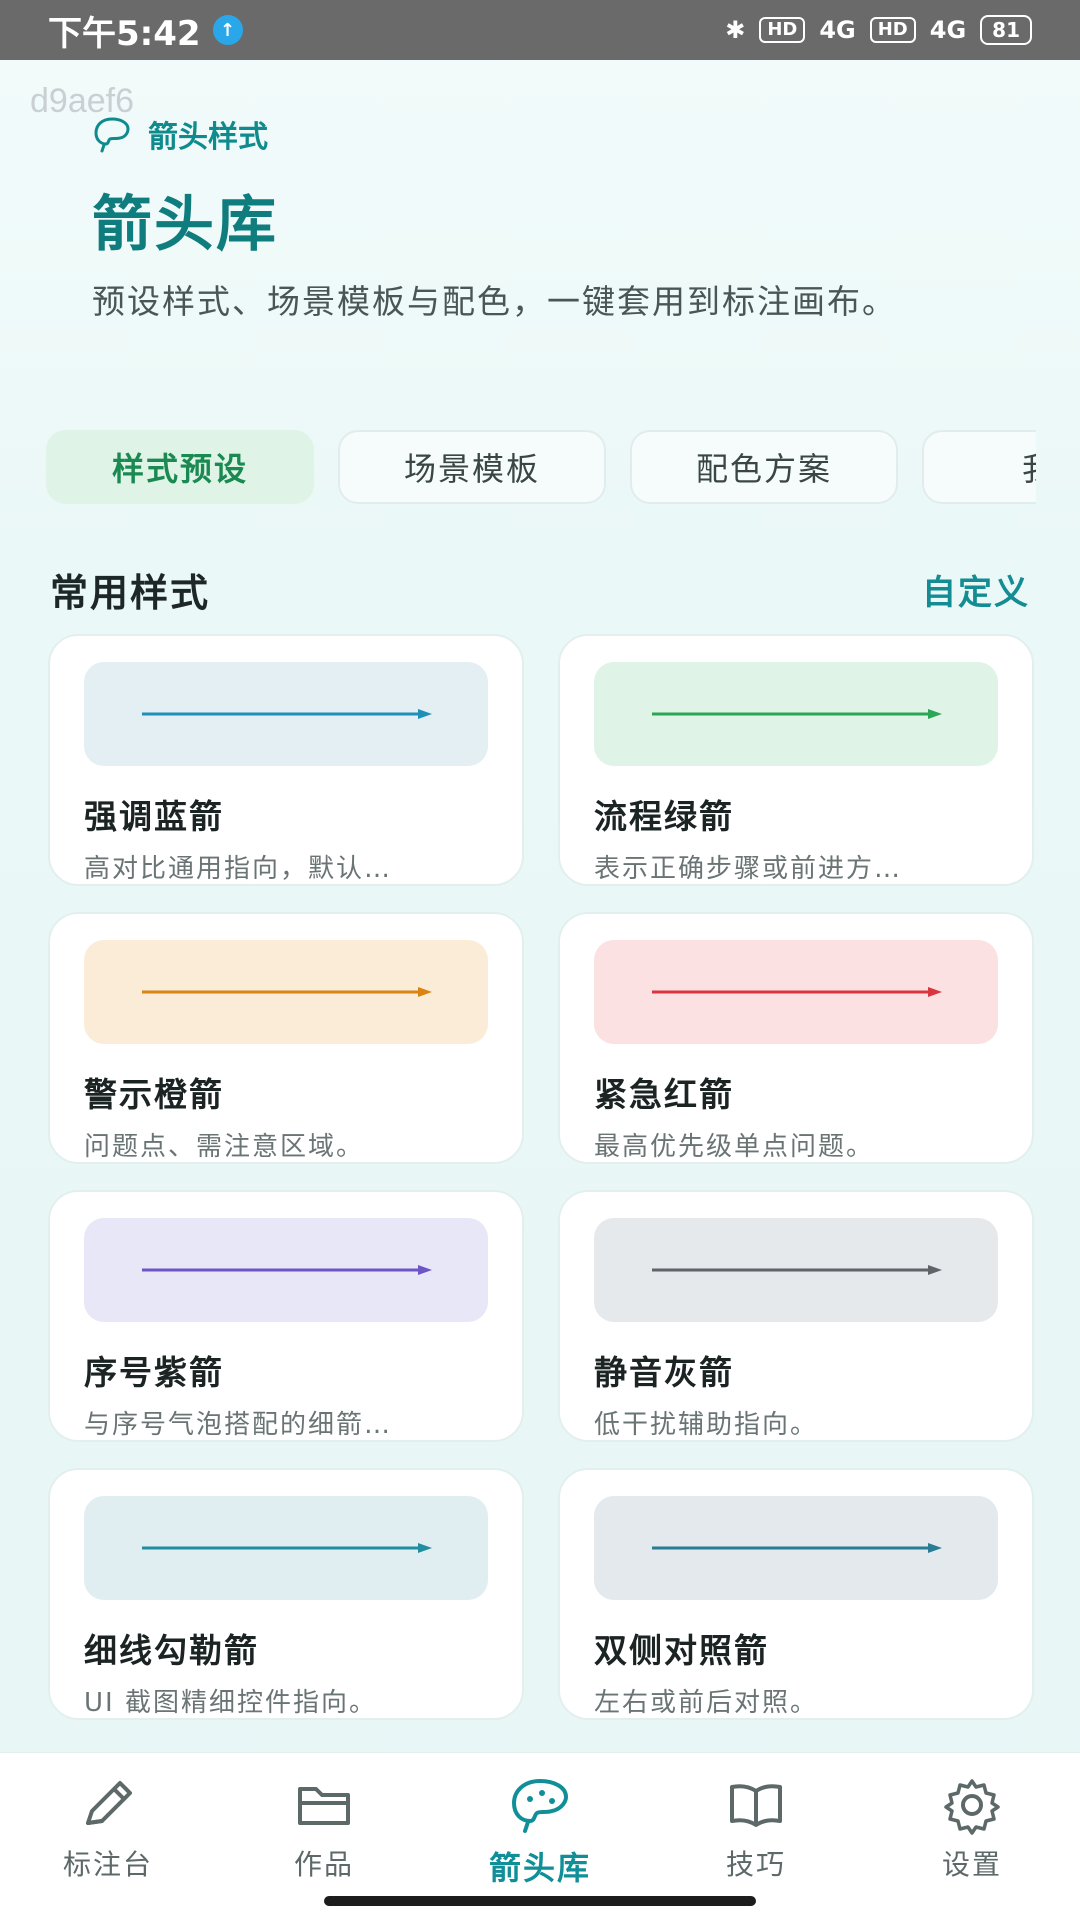 The image size is (1080, 1920). I want to click on tab-scene-templates: 场景模板, so click(472, 467).